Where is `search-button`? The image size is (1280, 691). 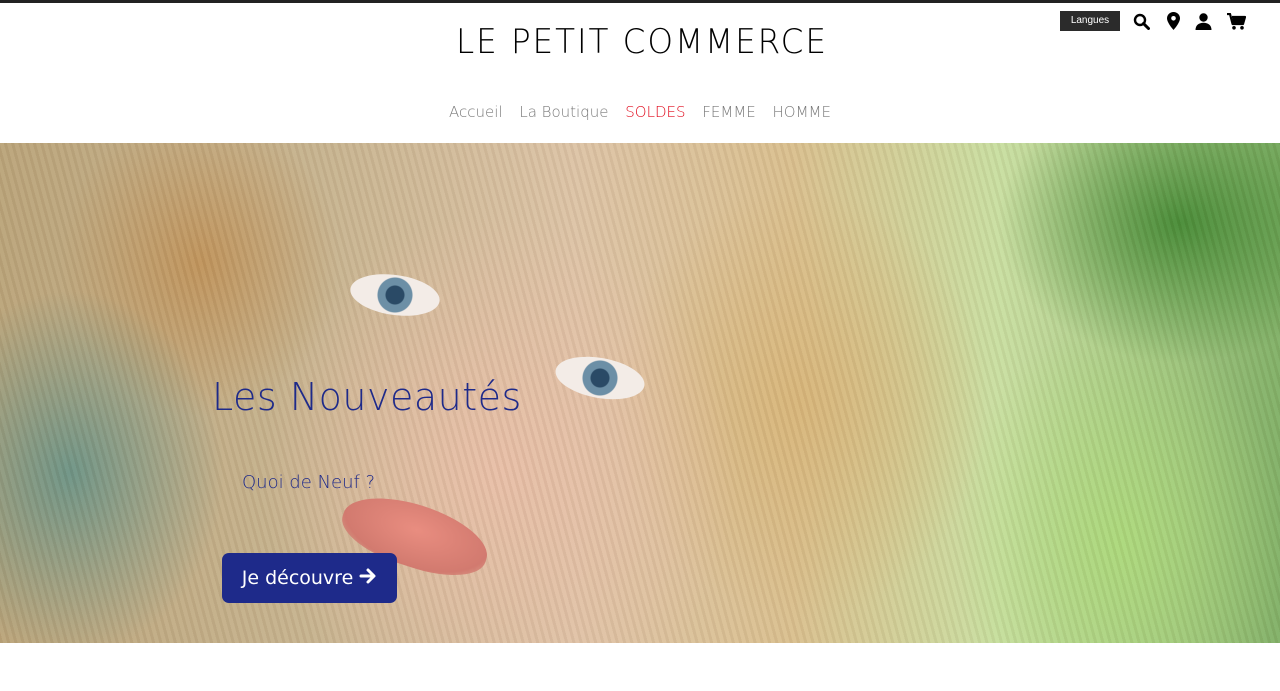
search-button is located at coordinates (1141, 21).